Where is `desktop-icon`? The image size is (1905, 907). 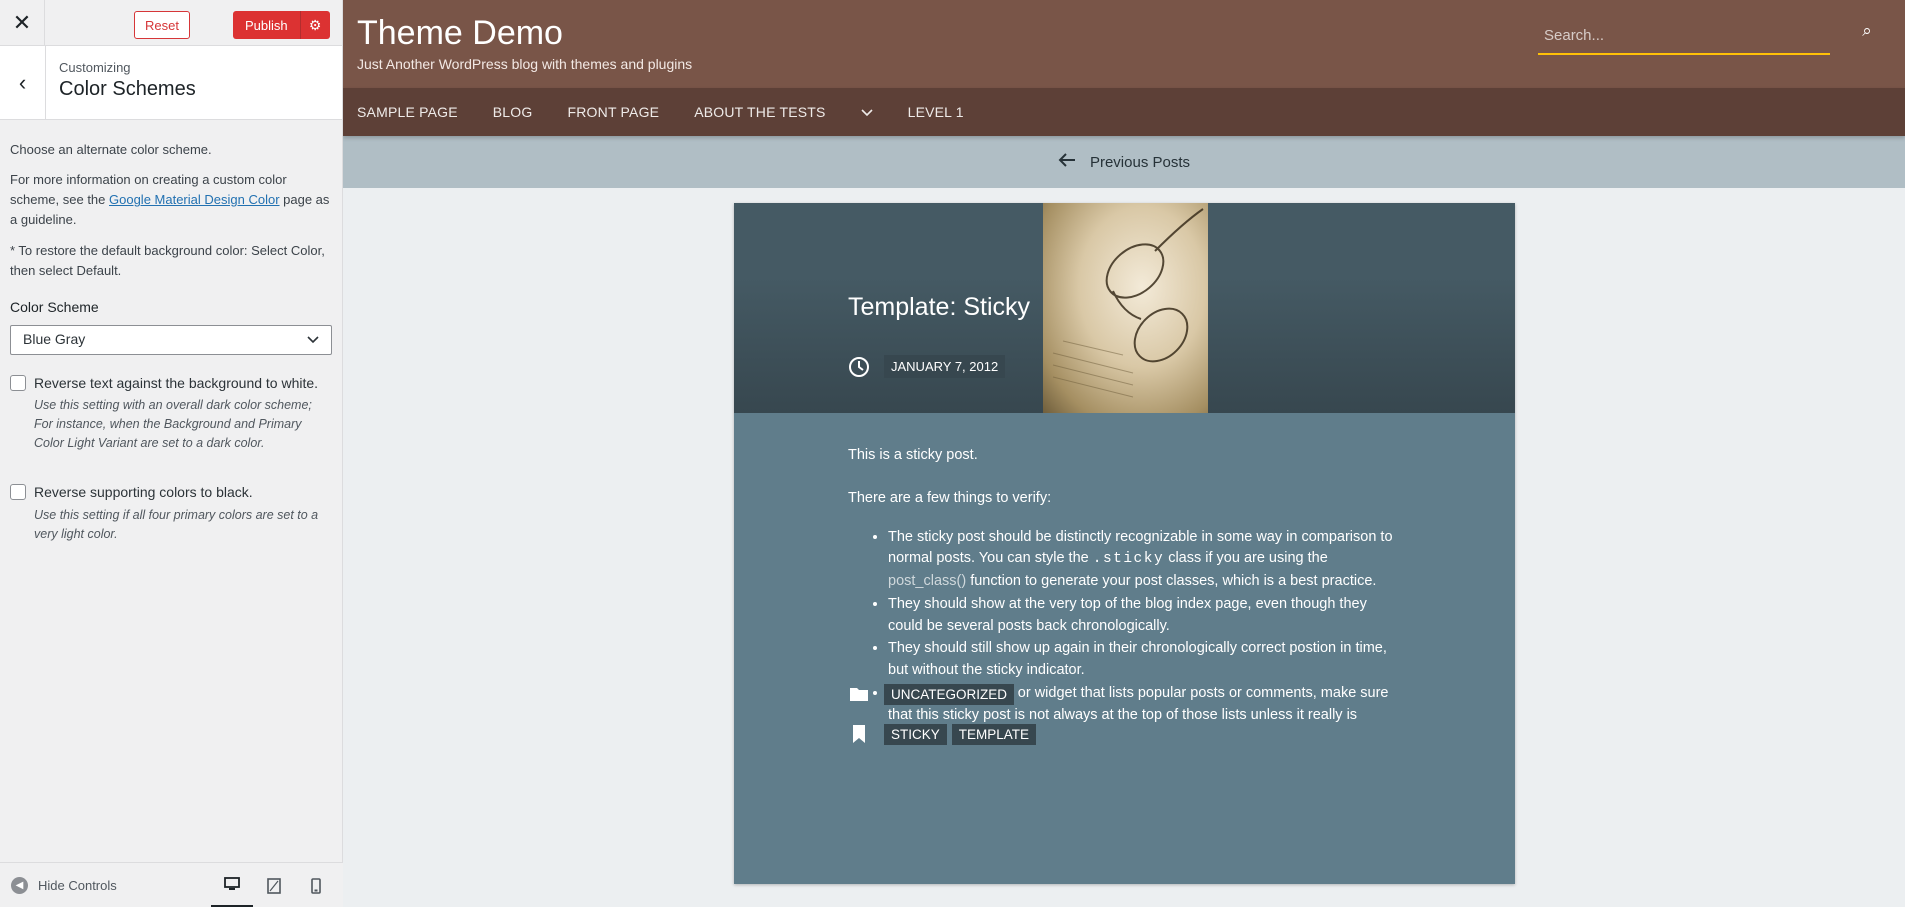 desktop-icon is located at coordinates (232, 885).